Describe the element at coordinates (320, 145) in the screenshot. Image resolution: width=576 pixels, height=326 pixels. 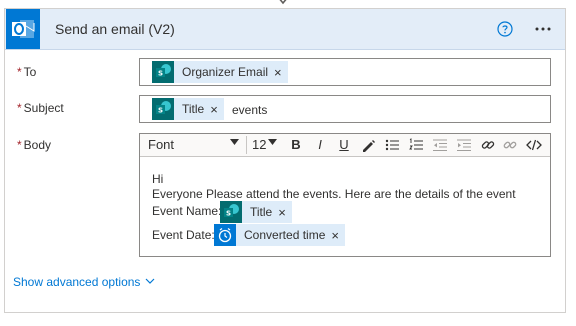
I see `italic-button: I` at that location.